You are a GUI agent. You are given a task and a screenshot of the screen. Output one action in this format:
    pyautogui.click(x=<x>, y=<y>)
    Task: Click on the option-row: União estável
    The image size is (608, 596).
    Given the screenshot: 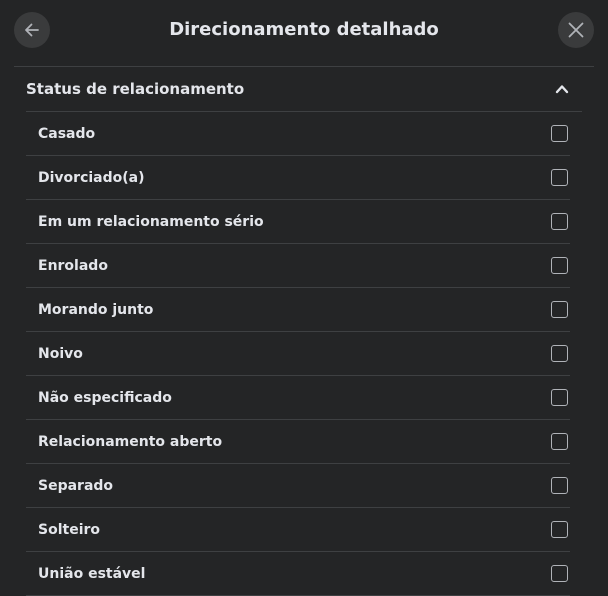 What is the action you would take?
    pyautogui.click(x=298, y=574)
    